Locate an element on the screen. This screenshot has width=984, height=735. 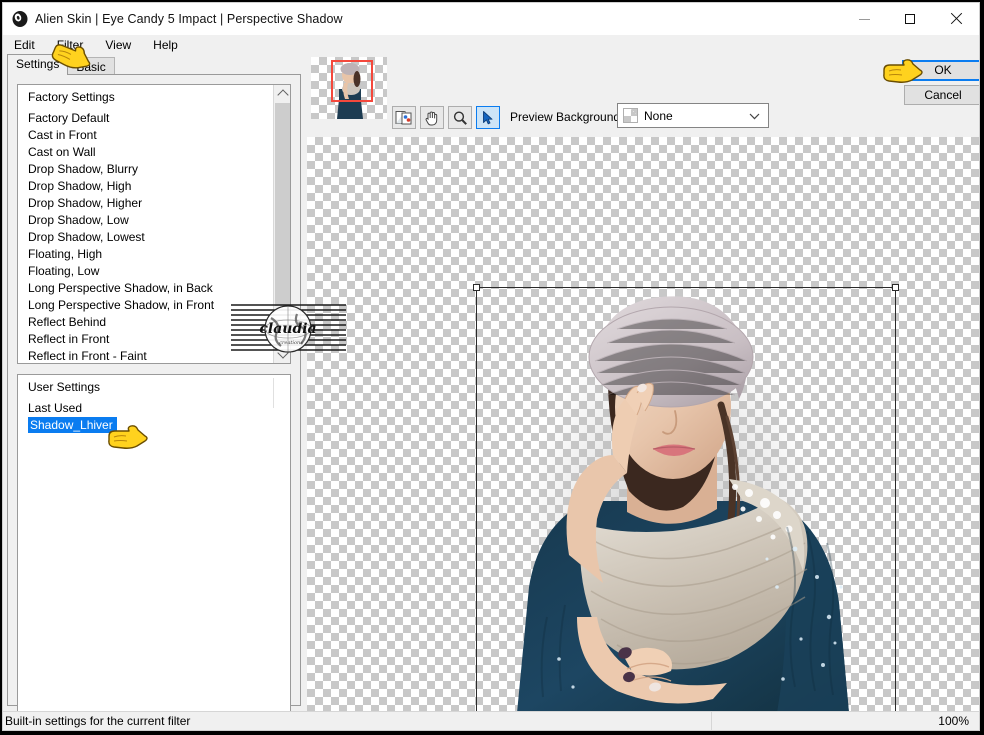
selection-handle-top-right is located at coordinates (895, 287).